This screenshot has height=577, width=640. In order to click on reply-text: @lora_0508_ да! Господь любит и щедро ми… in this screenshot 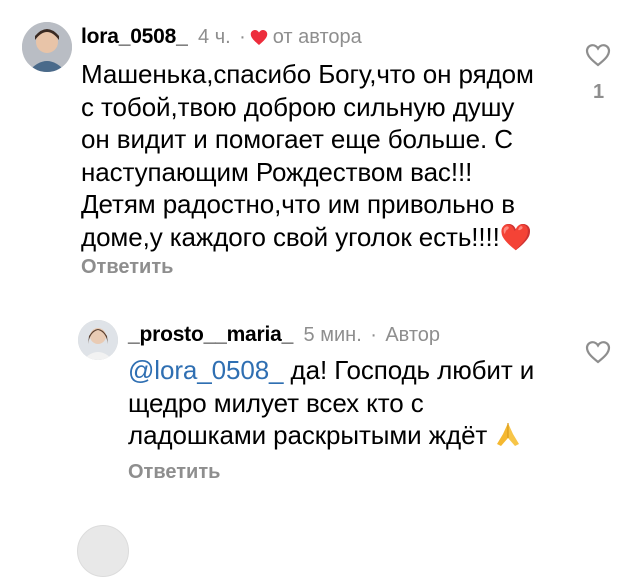, I will do `click(358, 405)`.